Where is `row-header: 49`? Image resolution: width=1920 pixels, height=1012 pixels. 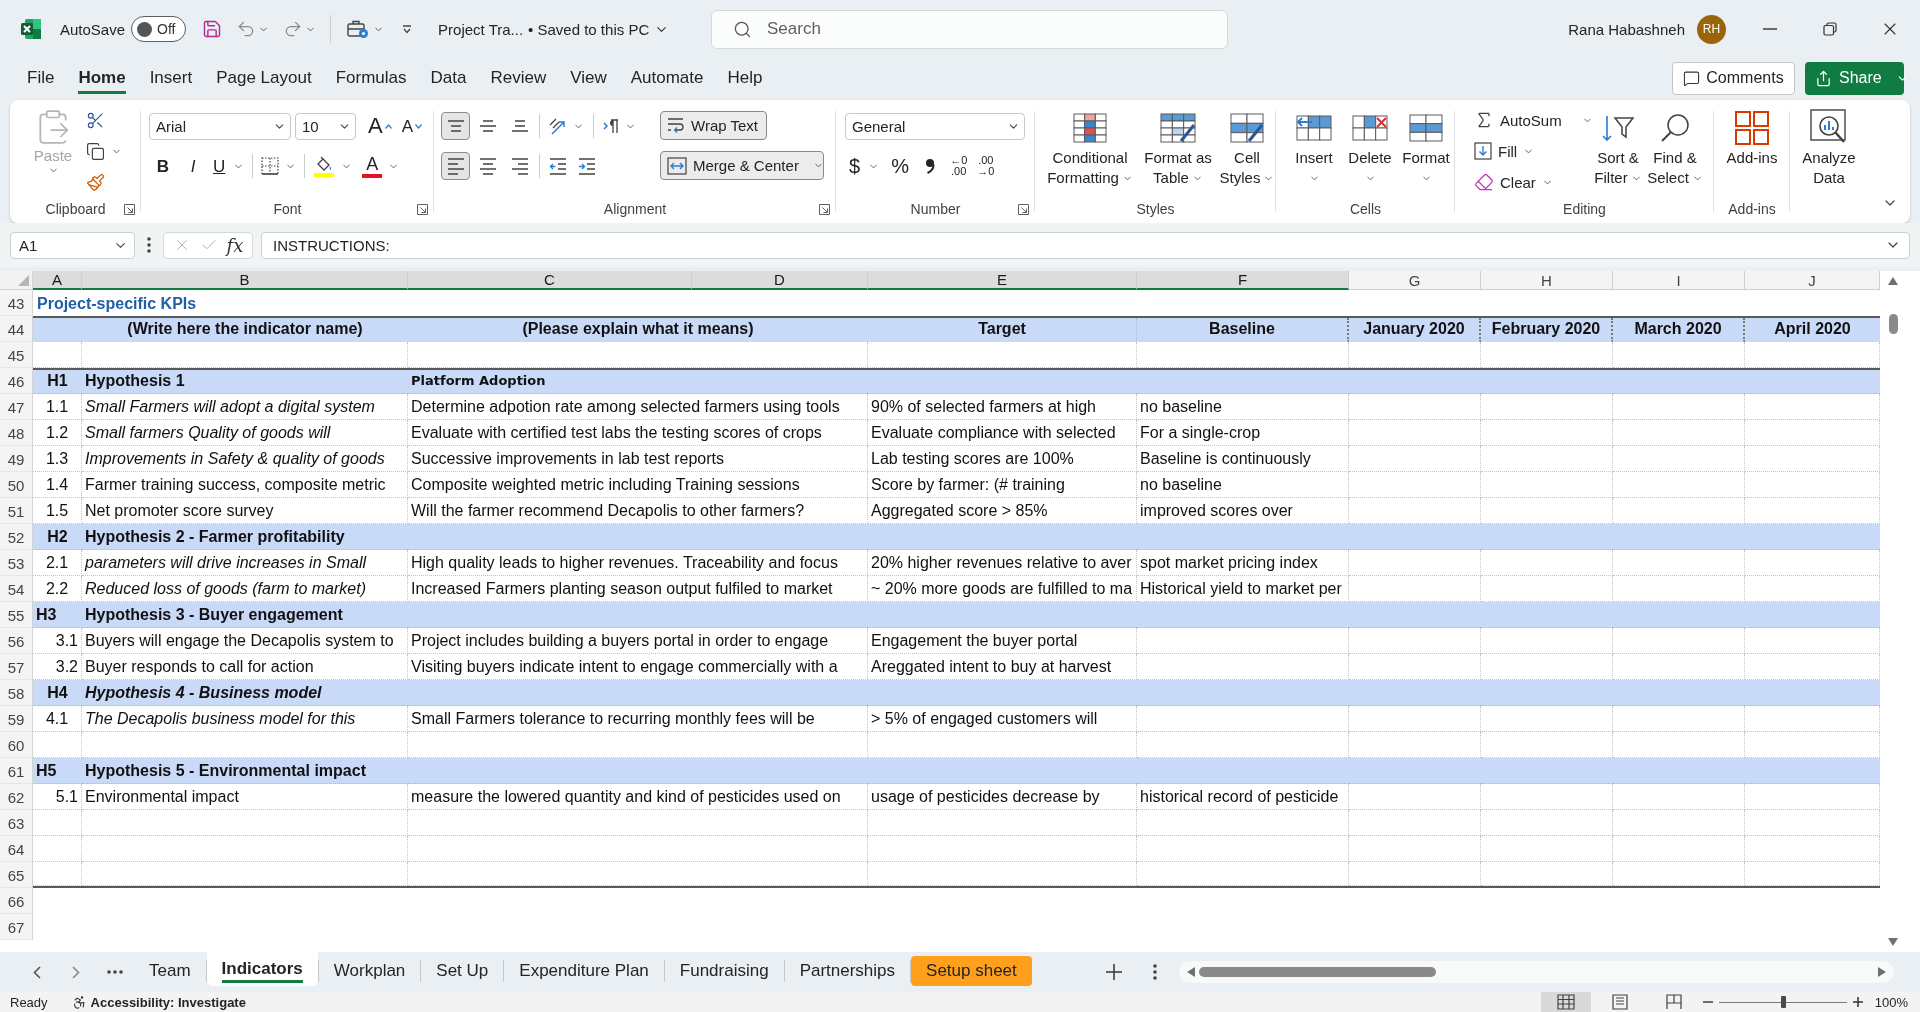 row-header: 49 is located at coordinates (16, 459).